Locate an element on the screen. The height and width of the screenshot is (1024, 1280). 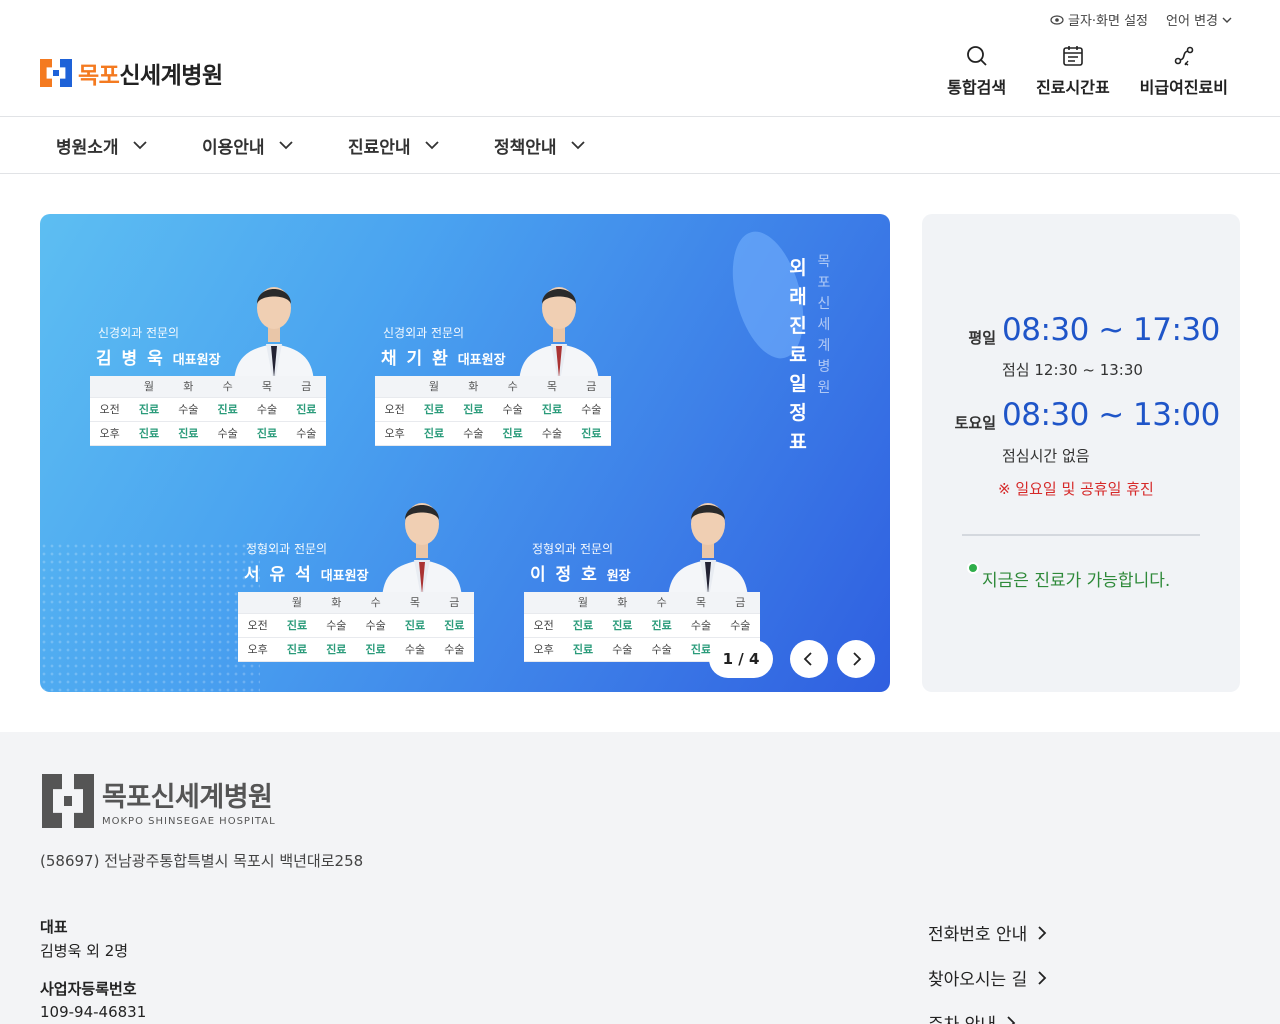
schedule-row: 오후 진료 진료 진료 수술 수술 is located at coordinates (356, 649).